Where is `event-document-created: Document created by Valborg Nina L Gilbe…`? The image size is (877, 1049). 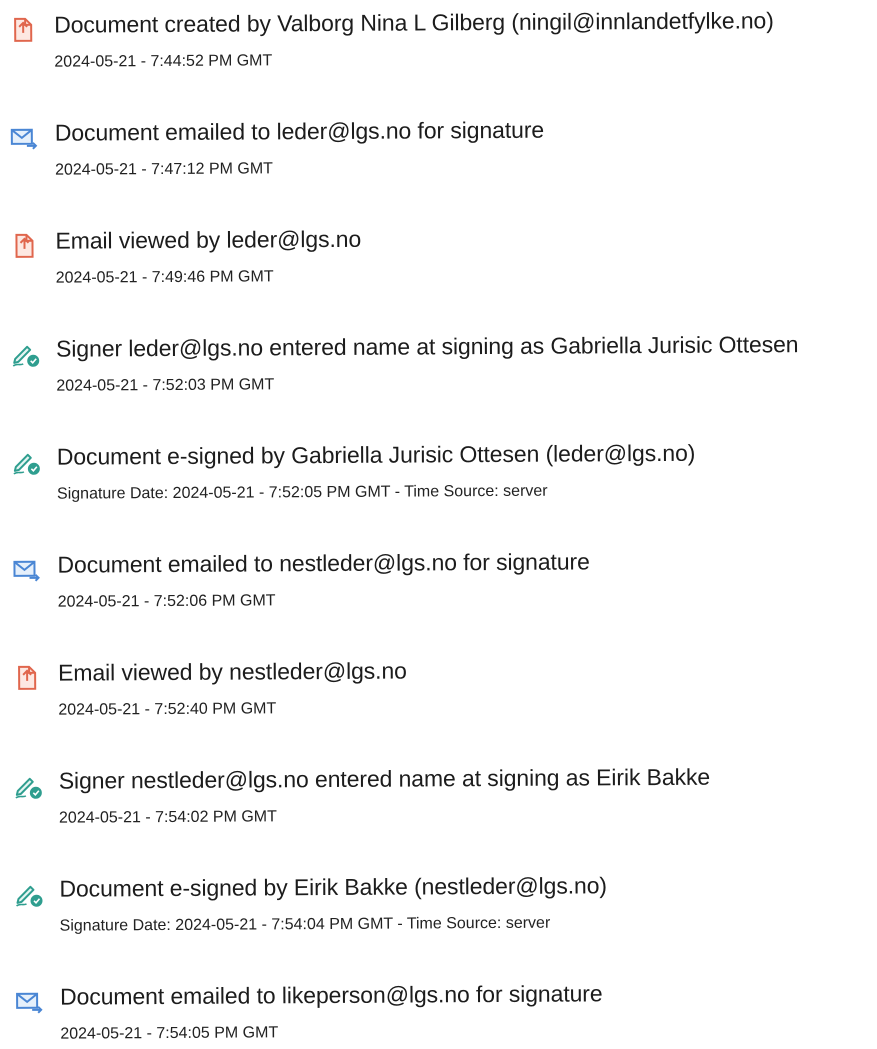 event-document-created: Document created by Valborg Nina L Gilbe… is located at coordinates (439, 45).